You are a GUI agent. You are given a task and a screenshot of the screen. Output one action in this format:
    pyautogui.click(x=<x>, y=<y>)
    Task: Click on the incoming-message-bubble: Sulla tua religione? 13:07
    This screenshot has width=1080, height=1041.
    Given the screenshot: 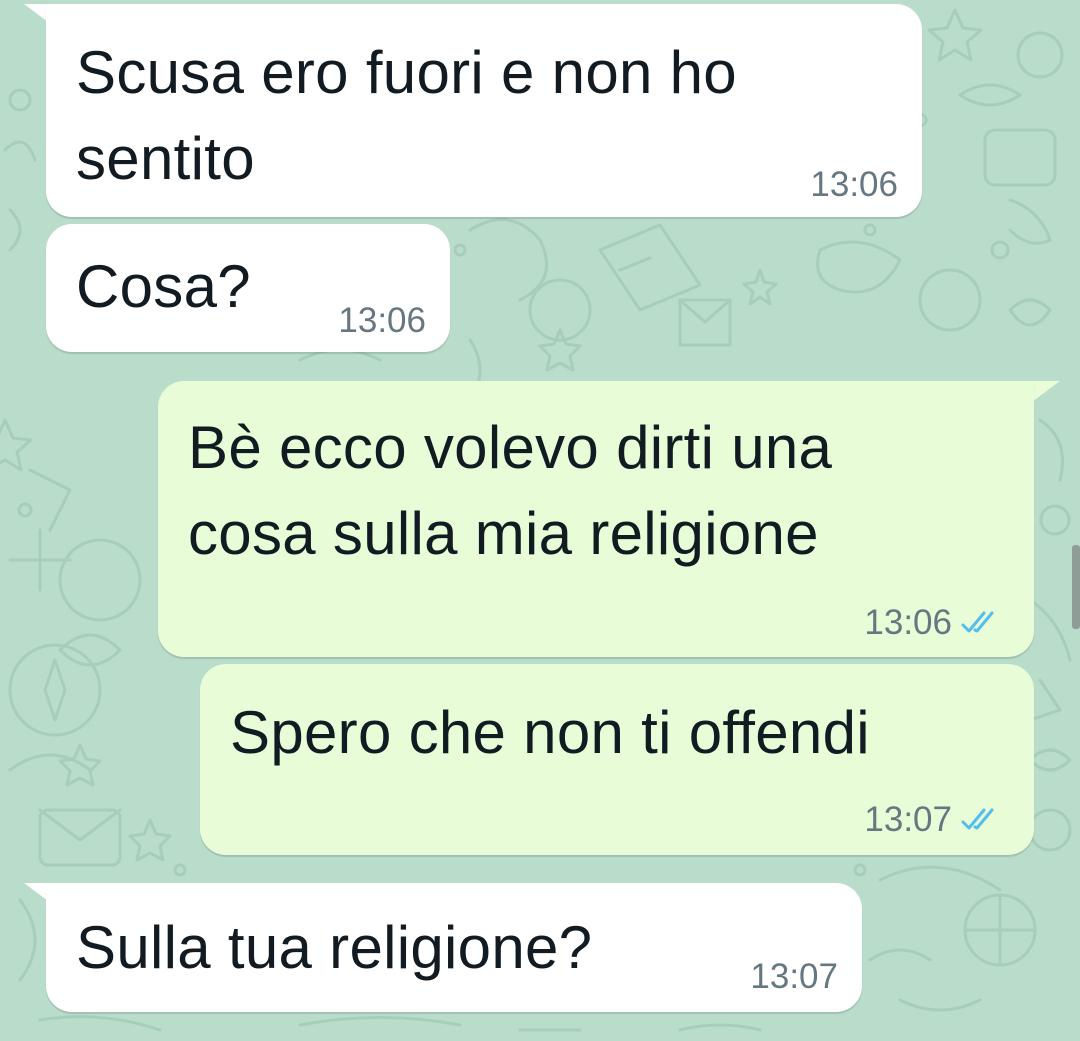 What is the action you would take?
    pyautogui.click(x=454, y=947)
    